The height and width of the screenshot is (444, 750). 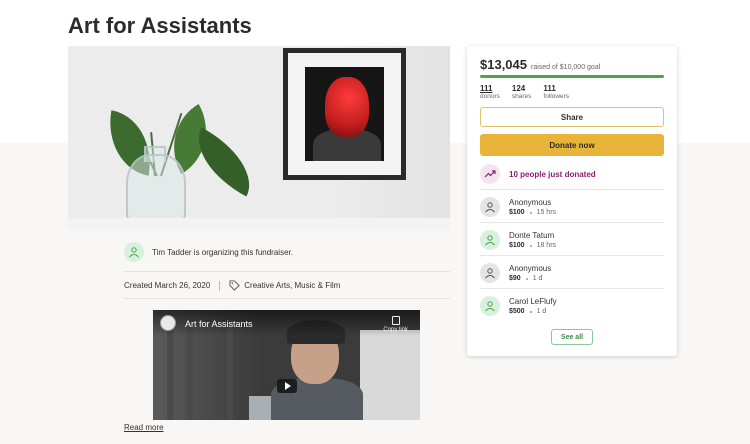 I want to click on copy-link-label: Copy link, so click(x=395, y=330).